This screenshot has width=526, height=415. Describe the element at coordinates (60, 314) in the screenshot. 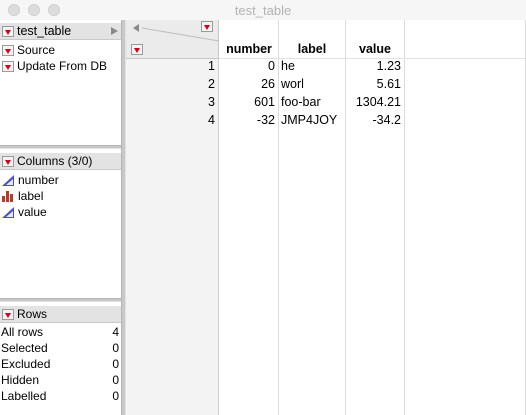

I see `rows-panel-header: Rows` at that location.